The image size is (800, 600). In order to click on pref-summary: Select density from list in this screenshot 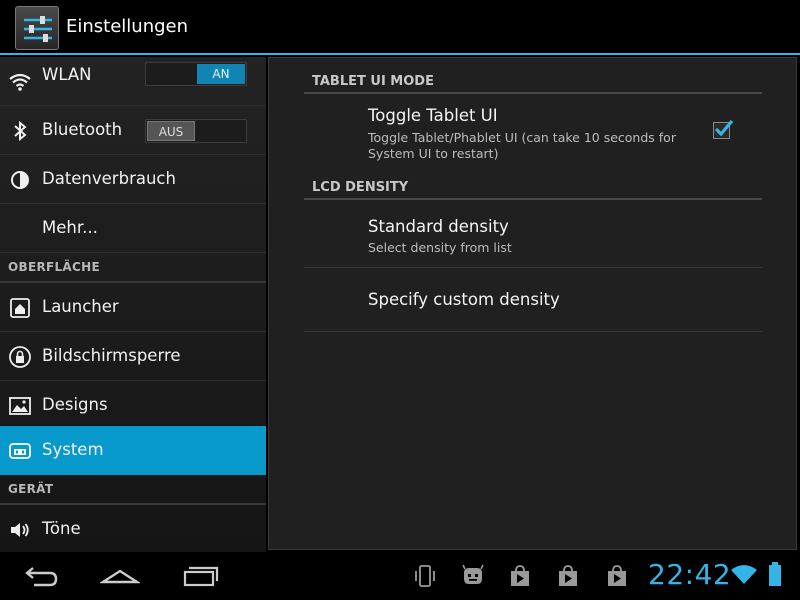, I will do `click(440, 247)`.